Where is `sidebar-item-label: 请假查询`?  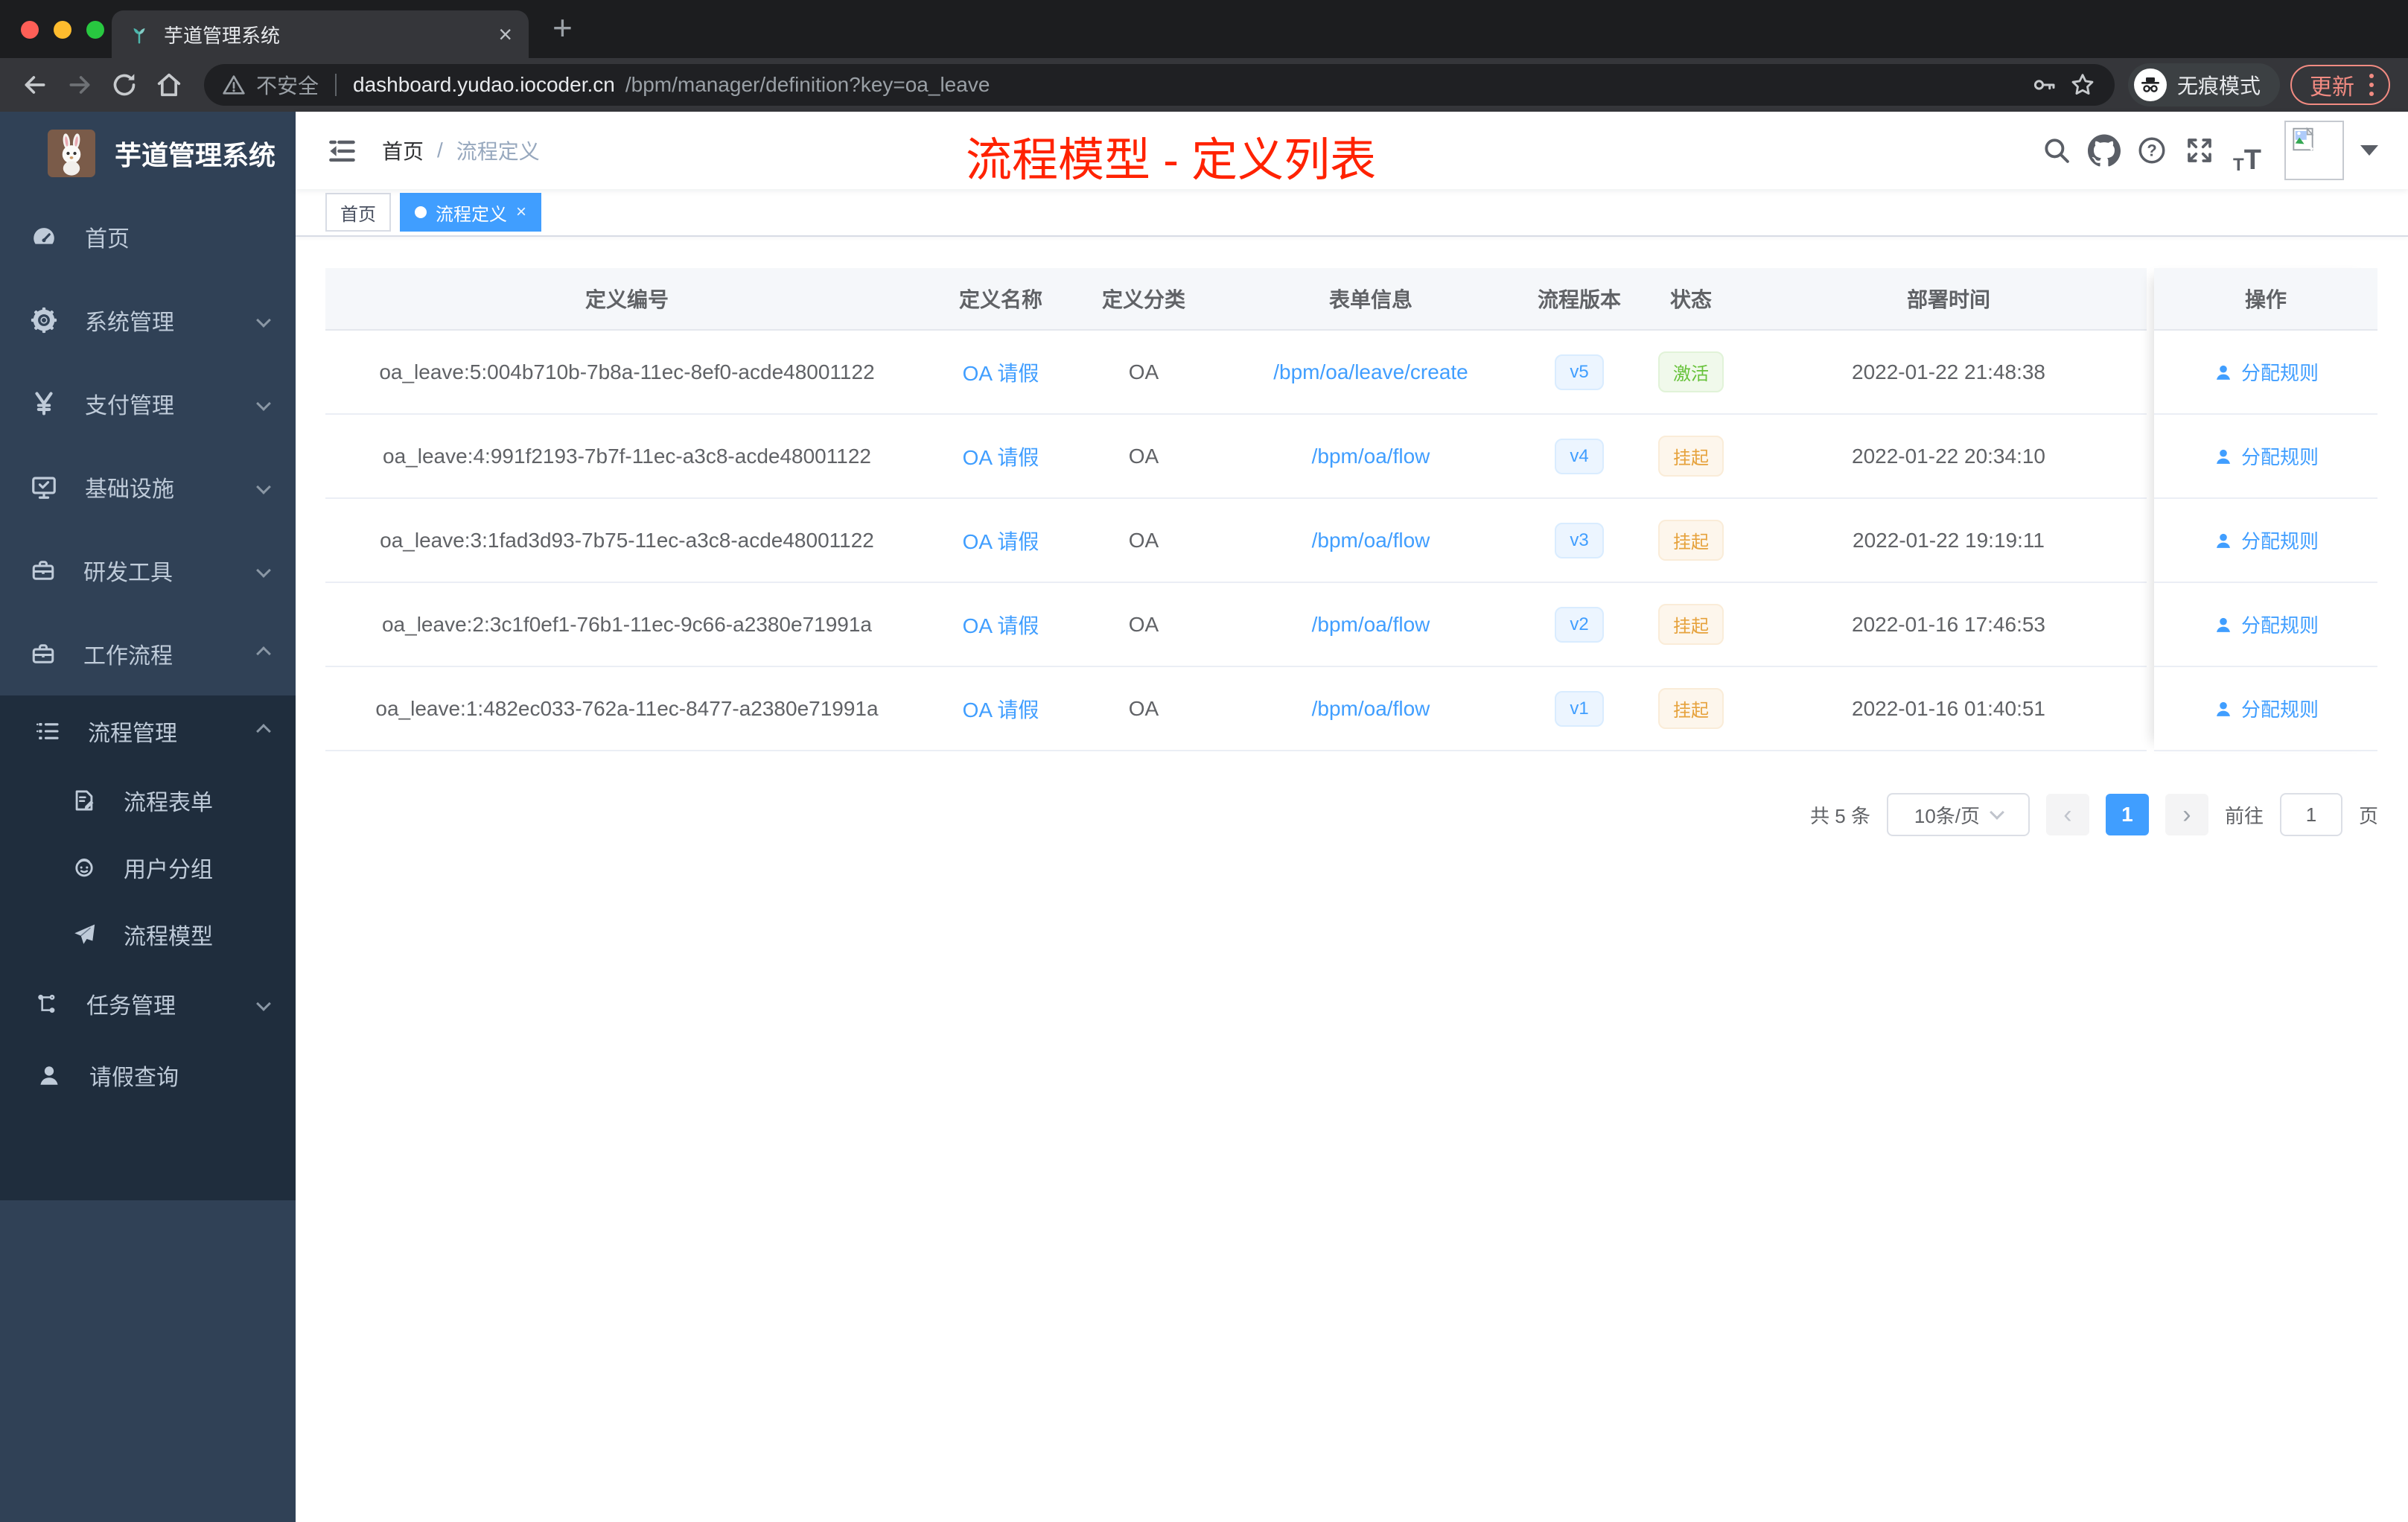
sidebar-item-label: 请假查询 is located at coordinates (134, 1078).